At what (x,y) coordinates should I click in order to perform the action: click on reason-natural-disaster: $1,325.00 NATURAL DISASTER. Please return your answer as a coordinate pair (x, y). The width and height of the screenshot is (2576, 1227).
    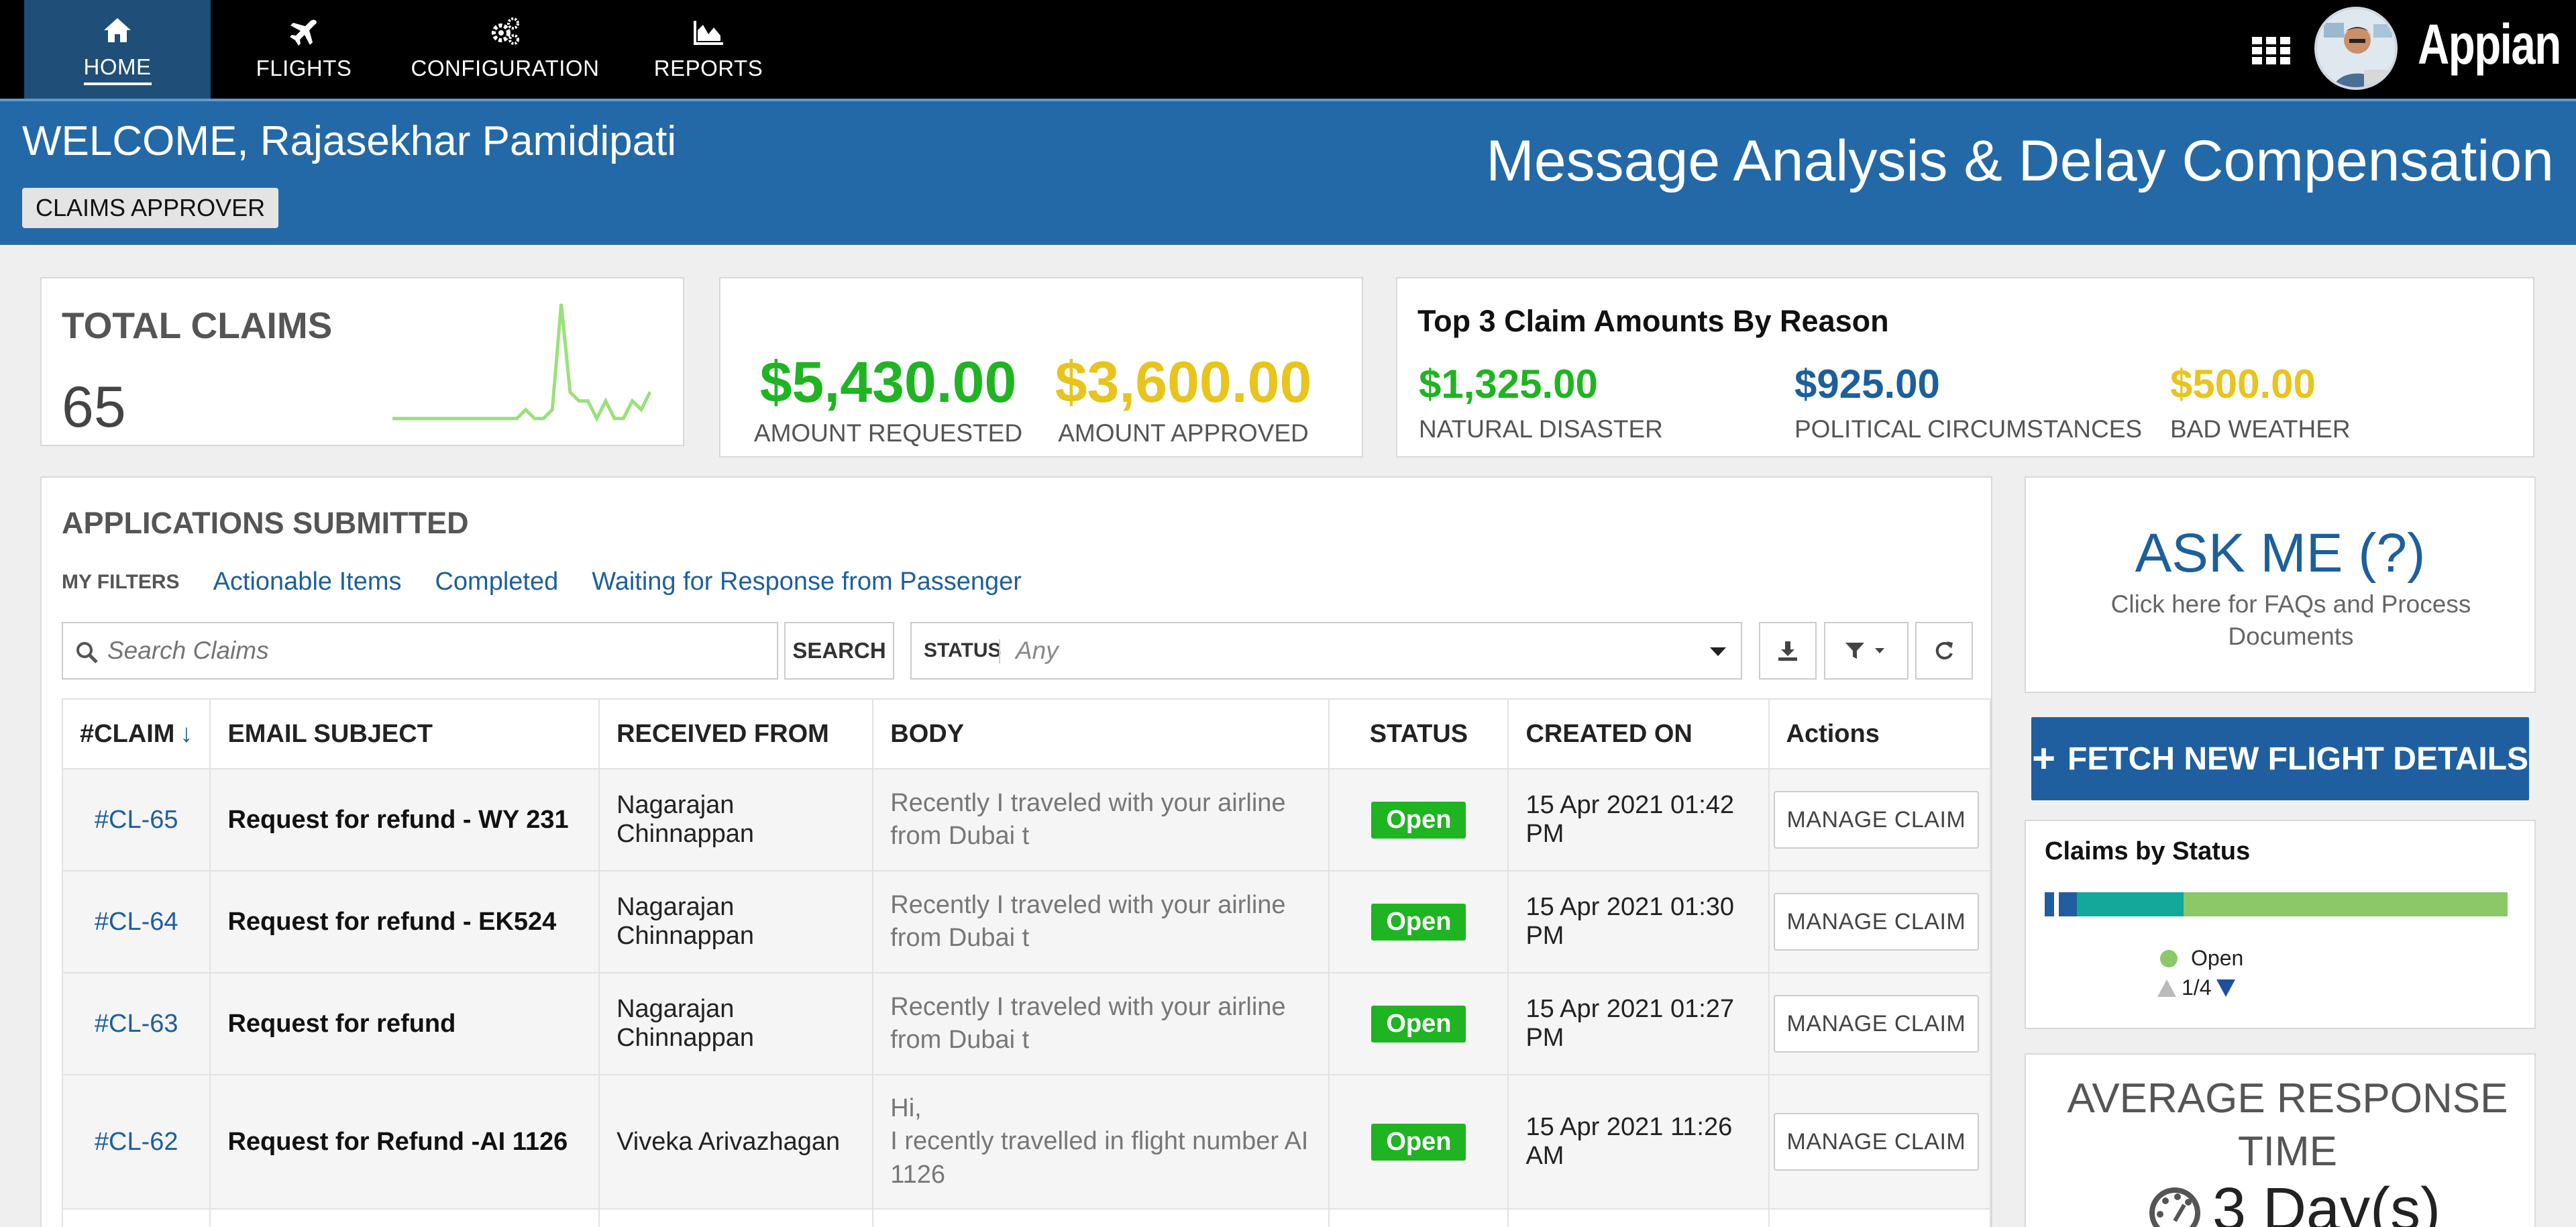
    Looking at the image, I should click on (1541, 403).